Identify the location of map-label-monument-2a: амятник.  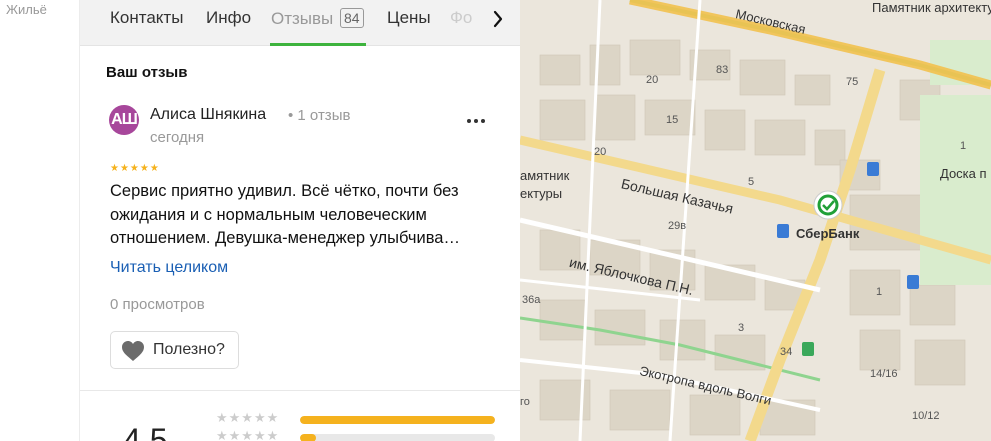
(544, 175).